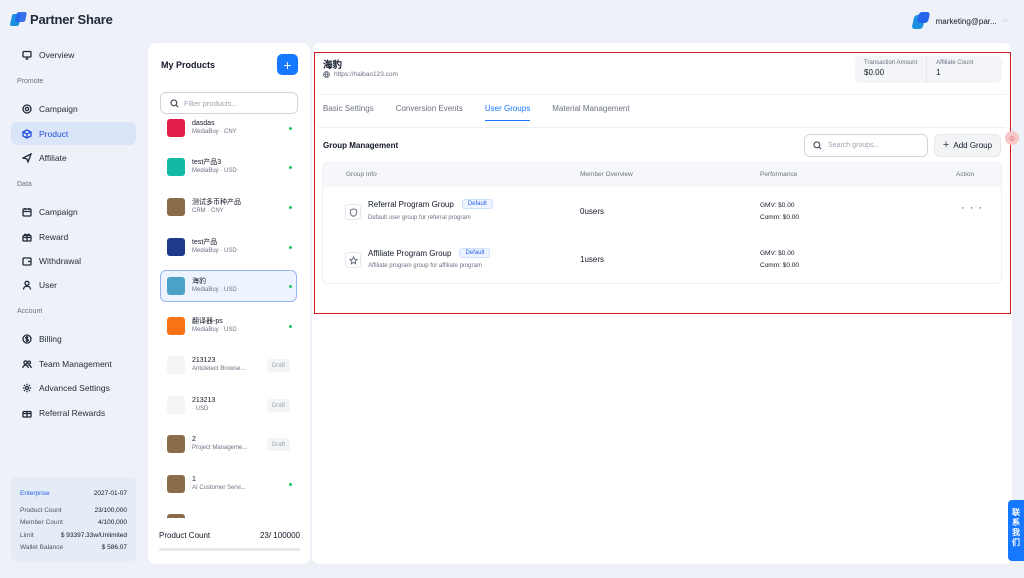 The width and height of the screenshot is (1024, 578). I want to click on avatar, so click(920, 21).